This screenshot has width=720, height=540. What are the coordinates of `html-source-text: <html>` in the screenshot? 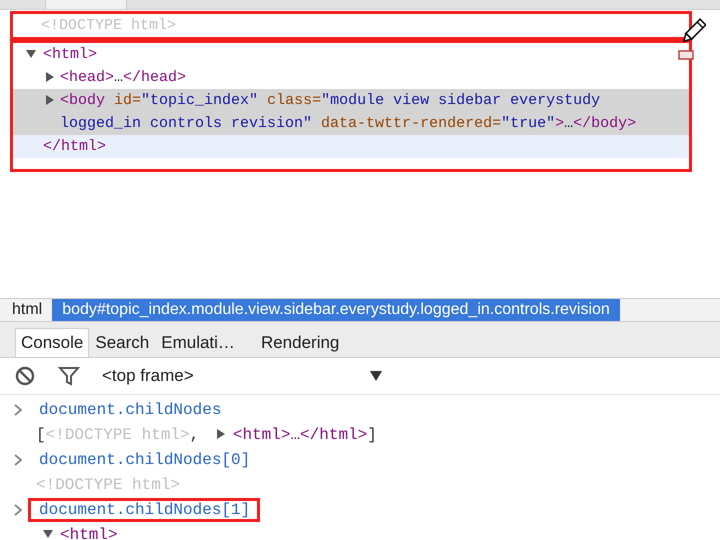 It's located at (70, 55).